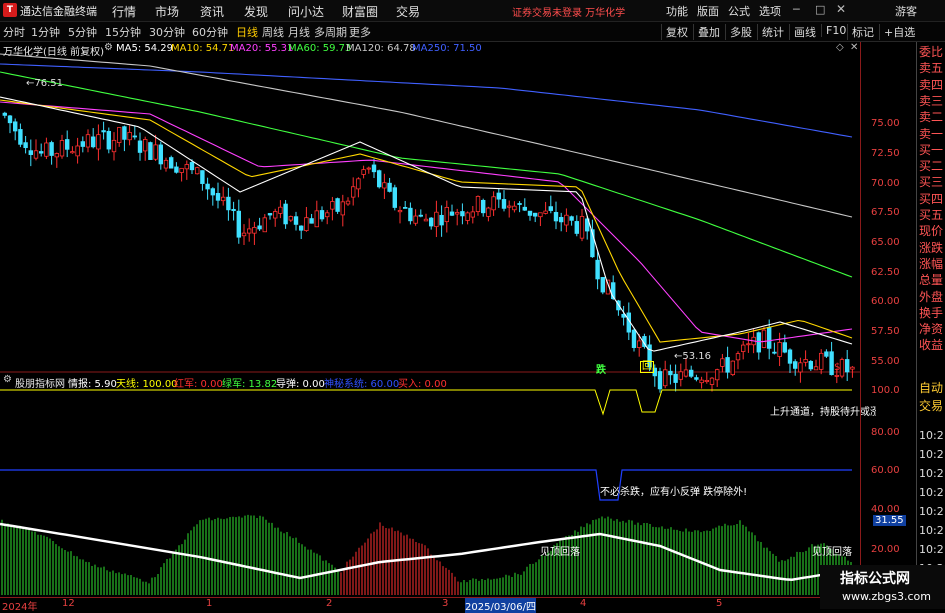 Image resolution: width=945 pixels, height=613 pixels. I want to click on menu-banmian: 版面, so click(708, 11).